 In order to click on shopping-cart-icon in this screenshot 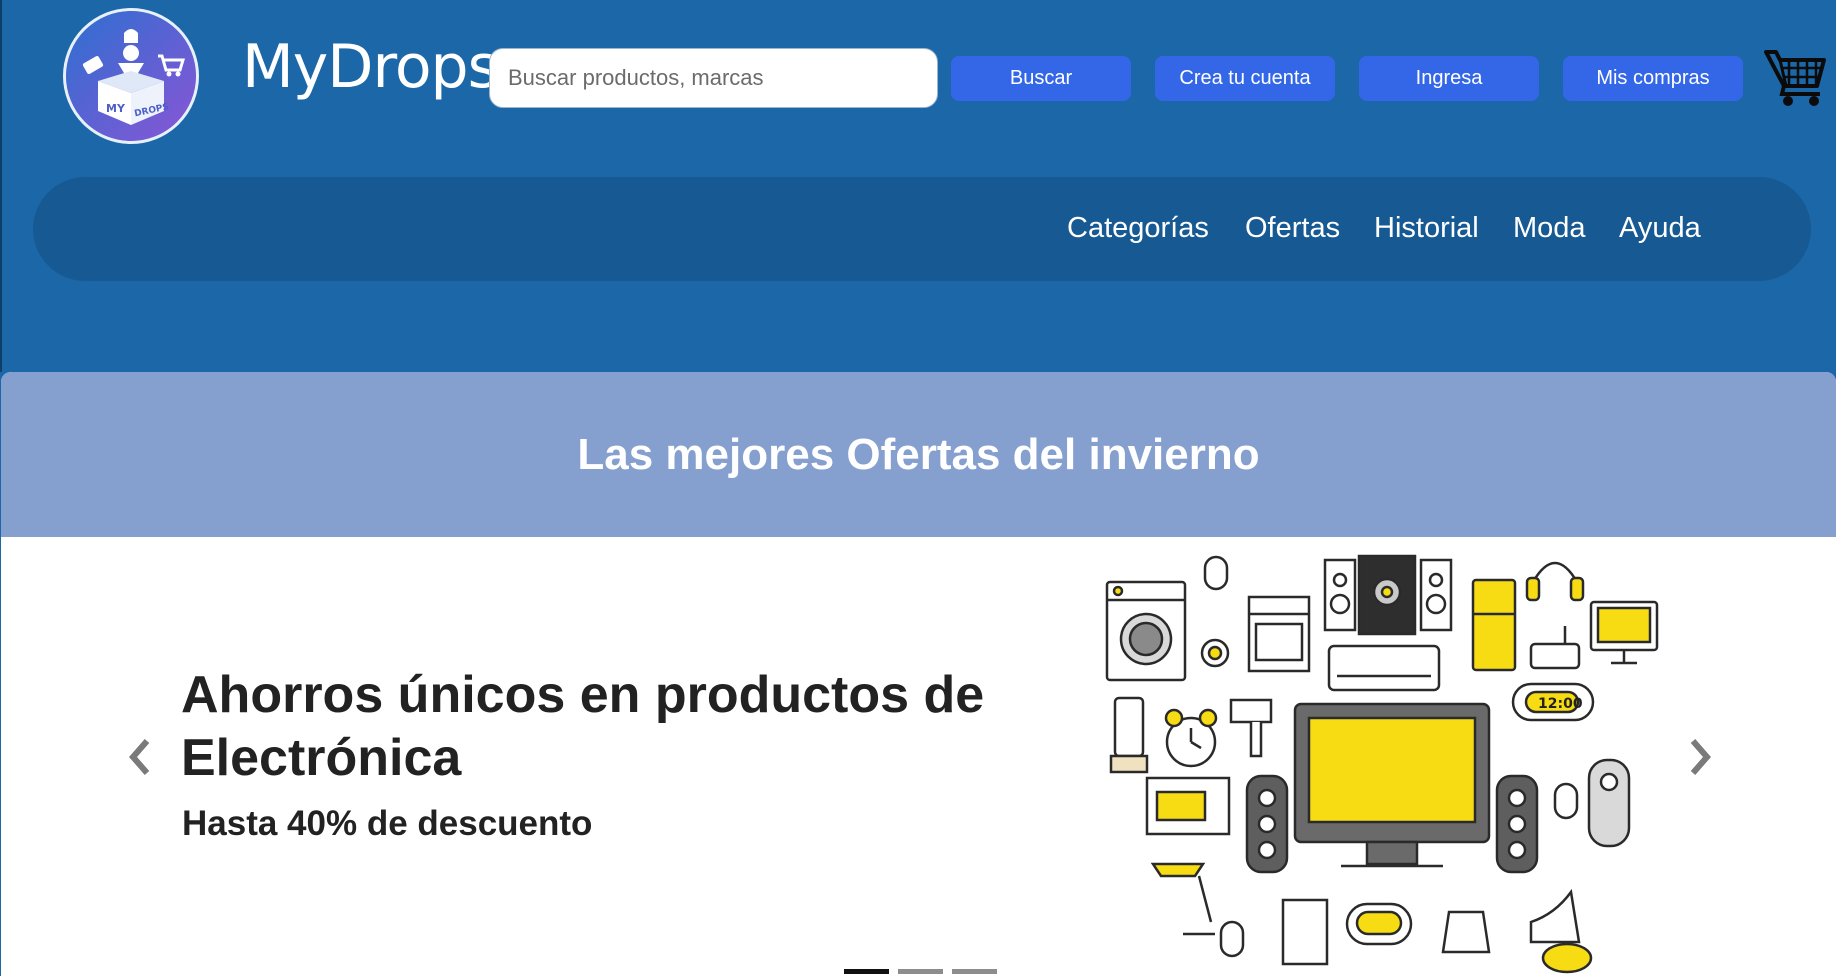, I will do `click(1796, 77)`.